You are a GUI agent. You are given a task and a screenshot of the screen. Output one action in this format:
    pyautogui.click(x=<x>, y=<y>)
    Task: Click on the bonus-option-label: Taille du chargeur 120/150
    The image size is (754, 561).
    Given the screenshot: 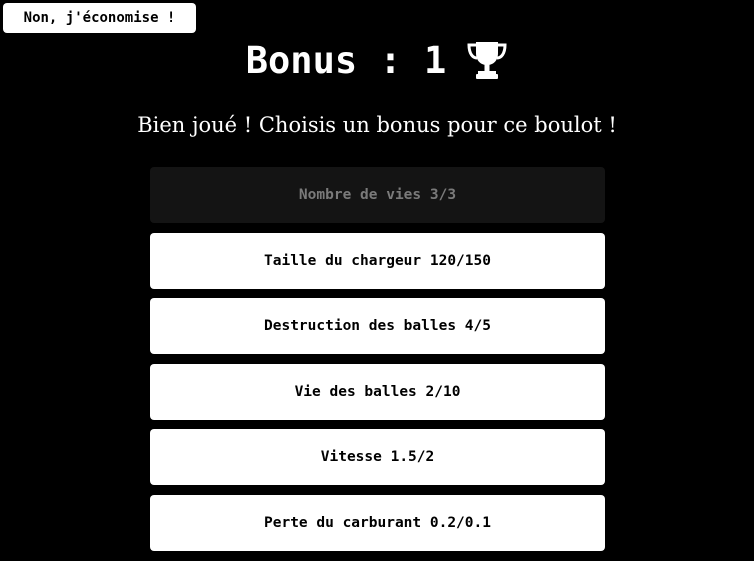 What is the action you would take?
    pyautogui.click(x=377, y=260)
    